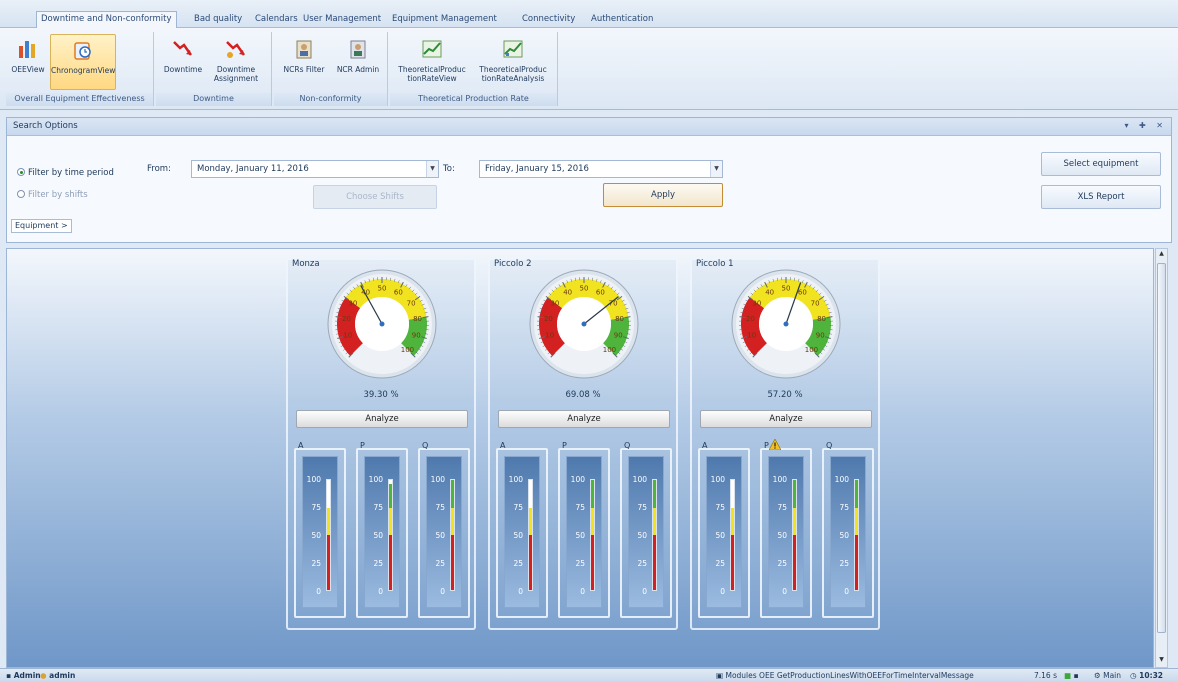 The width and height of the screenshot is (1178, 682). What do you see at coordinates (432, 62) in the screenshot?
I see `theoretical-production-rate-view-button: TheoreticalProduc tionRateView` at bounding box center [432, 62].